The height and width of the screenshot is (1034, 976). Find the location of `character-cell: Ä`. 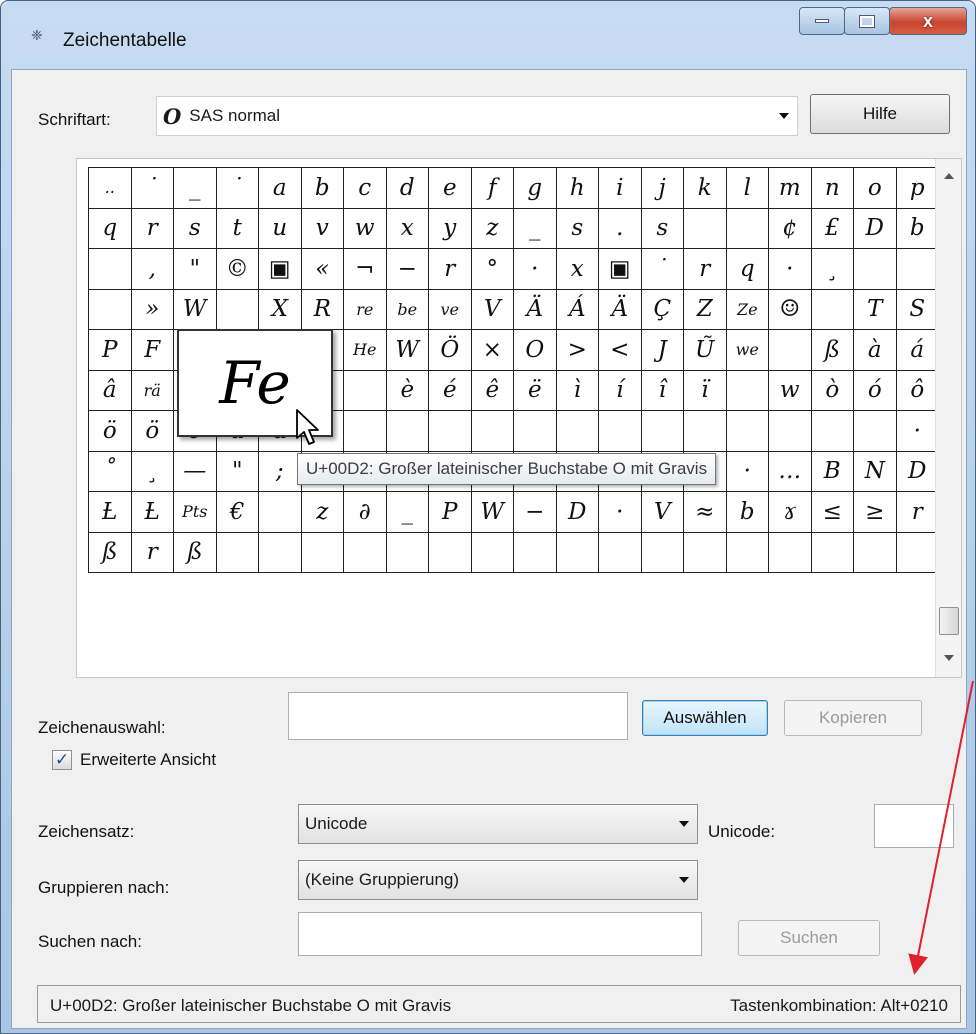

character-cell: Ä is located at coordinates (620, 309).